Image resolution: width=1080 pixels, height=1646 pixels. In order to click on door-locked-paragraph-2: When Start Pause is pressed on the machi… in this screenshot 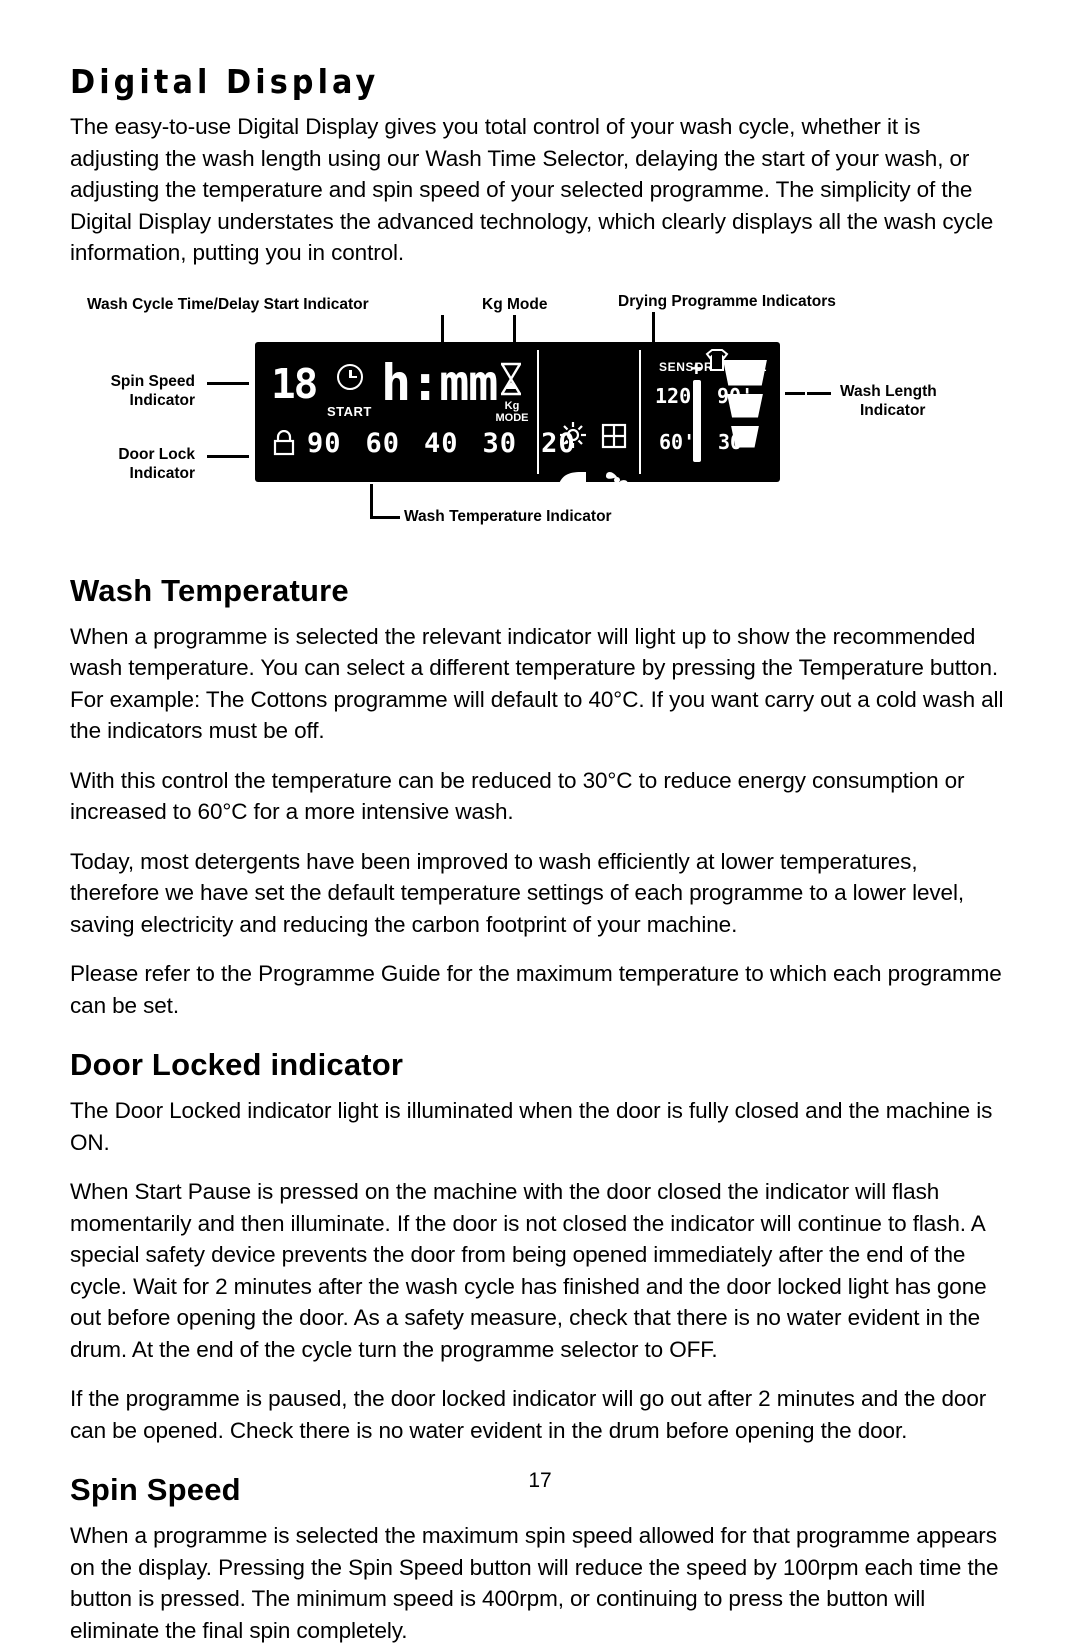, I will do `click(528, 1270)`.